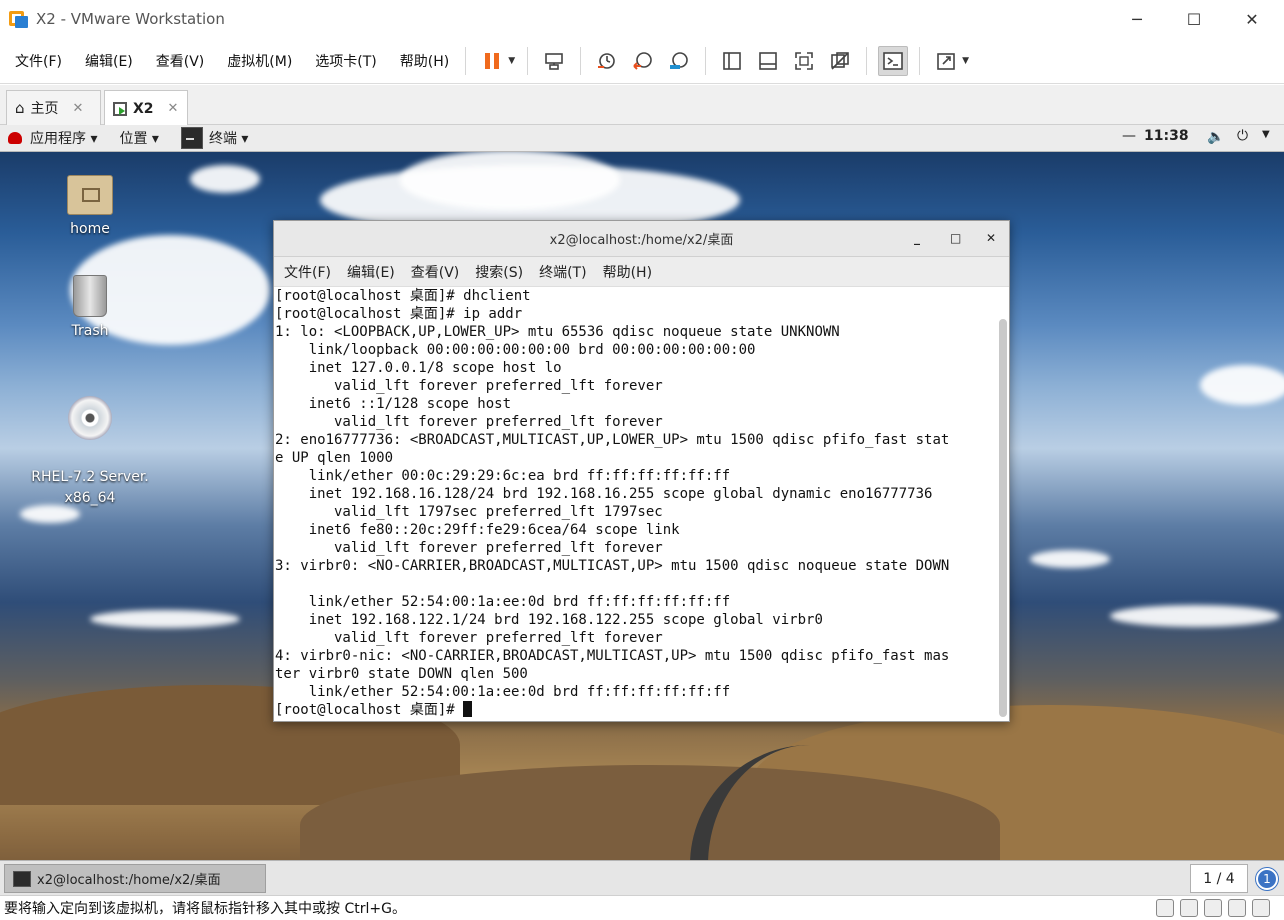  Describe the element at coordinates (191, 138) in the screenshot. I see `terminal-icon` at that location.